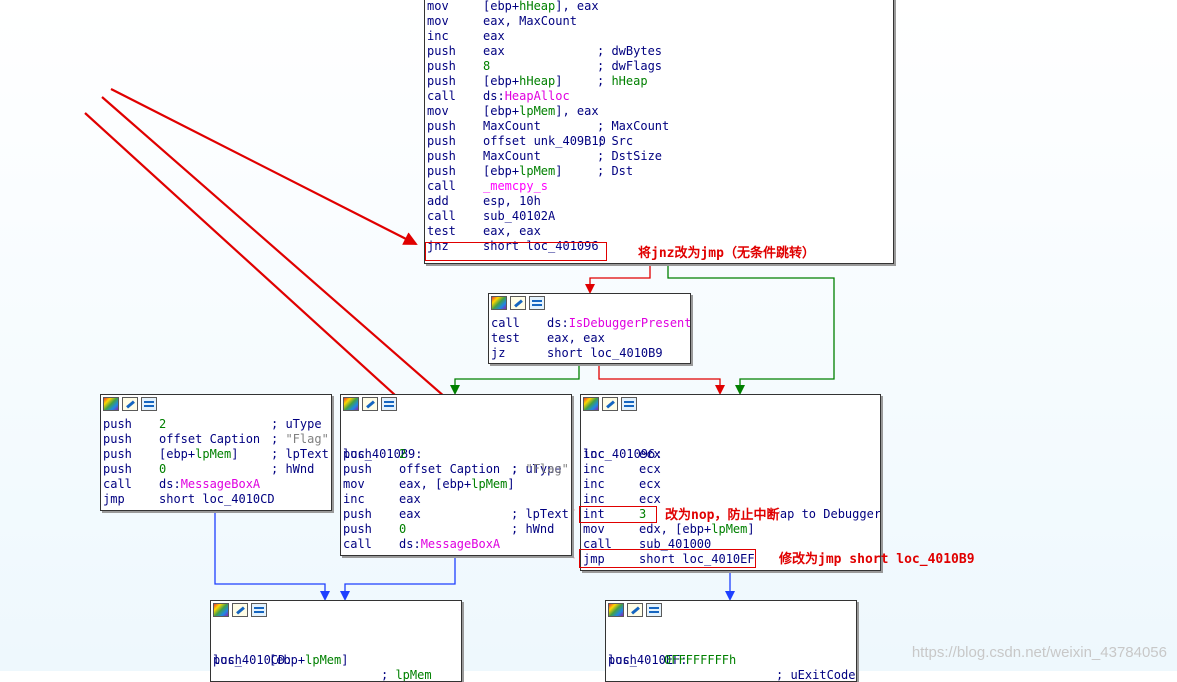 Image resolution: width=1177 pixels, height=682 pixels. I want to click on code-line: mov eax, [ebp+lpMem], so click(456, 484).